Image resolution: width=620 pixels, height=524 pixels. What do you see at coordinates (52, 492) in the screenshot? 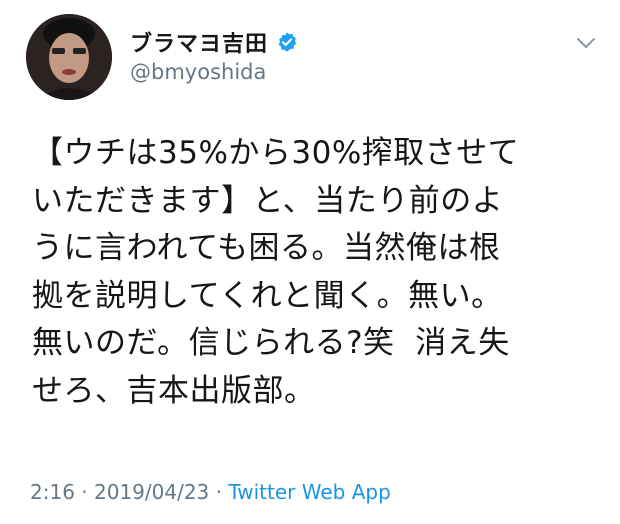
I see `tweet-time: 2:16` at bounding box center [52, 492].